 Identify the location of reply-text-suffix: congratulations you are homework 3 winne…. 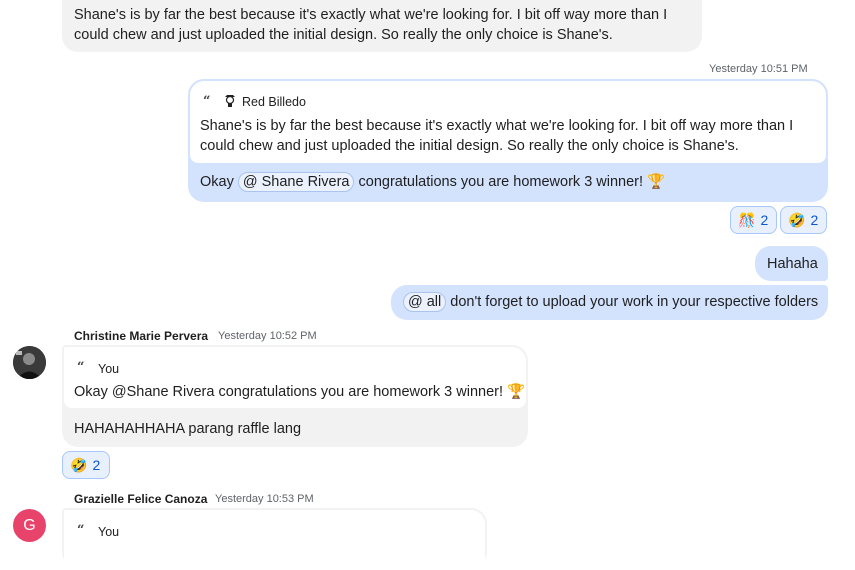
(510, 182).